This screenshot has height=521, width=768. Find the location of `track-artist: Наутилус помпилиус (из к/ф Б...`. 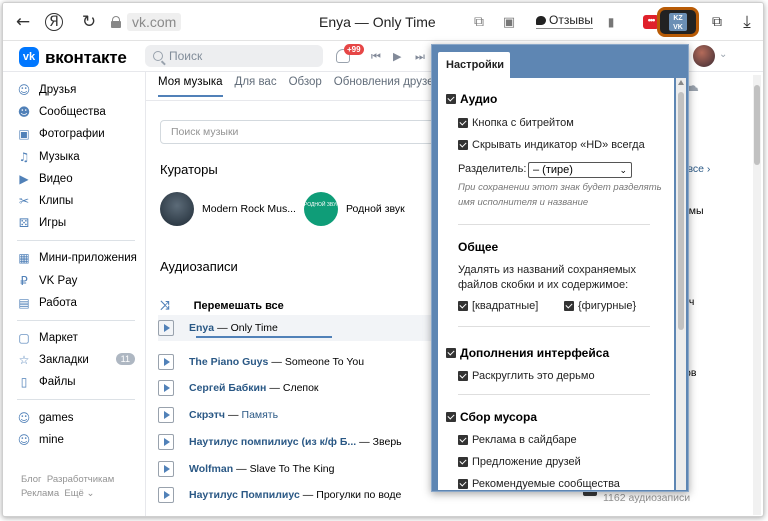

track-artist: Наутилус помпилиус (из к/ф Б... is located at coordinates (272, 442).